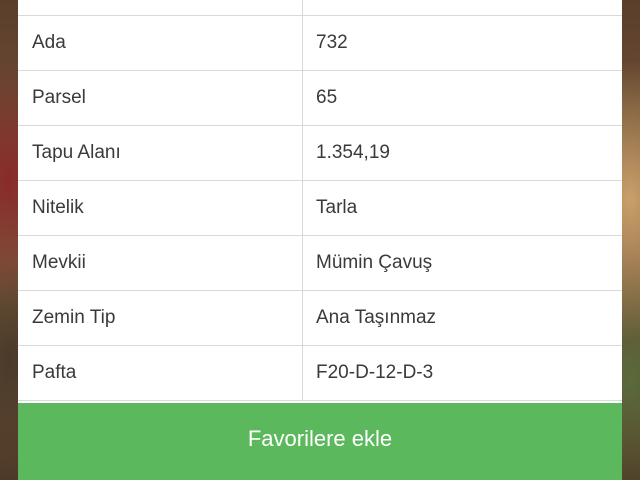  Describe the element at coordinates (320, 438) in the screenshot. I see `add-to-favorites-label: Favorilere ekle` at that location.